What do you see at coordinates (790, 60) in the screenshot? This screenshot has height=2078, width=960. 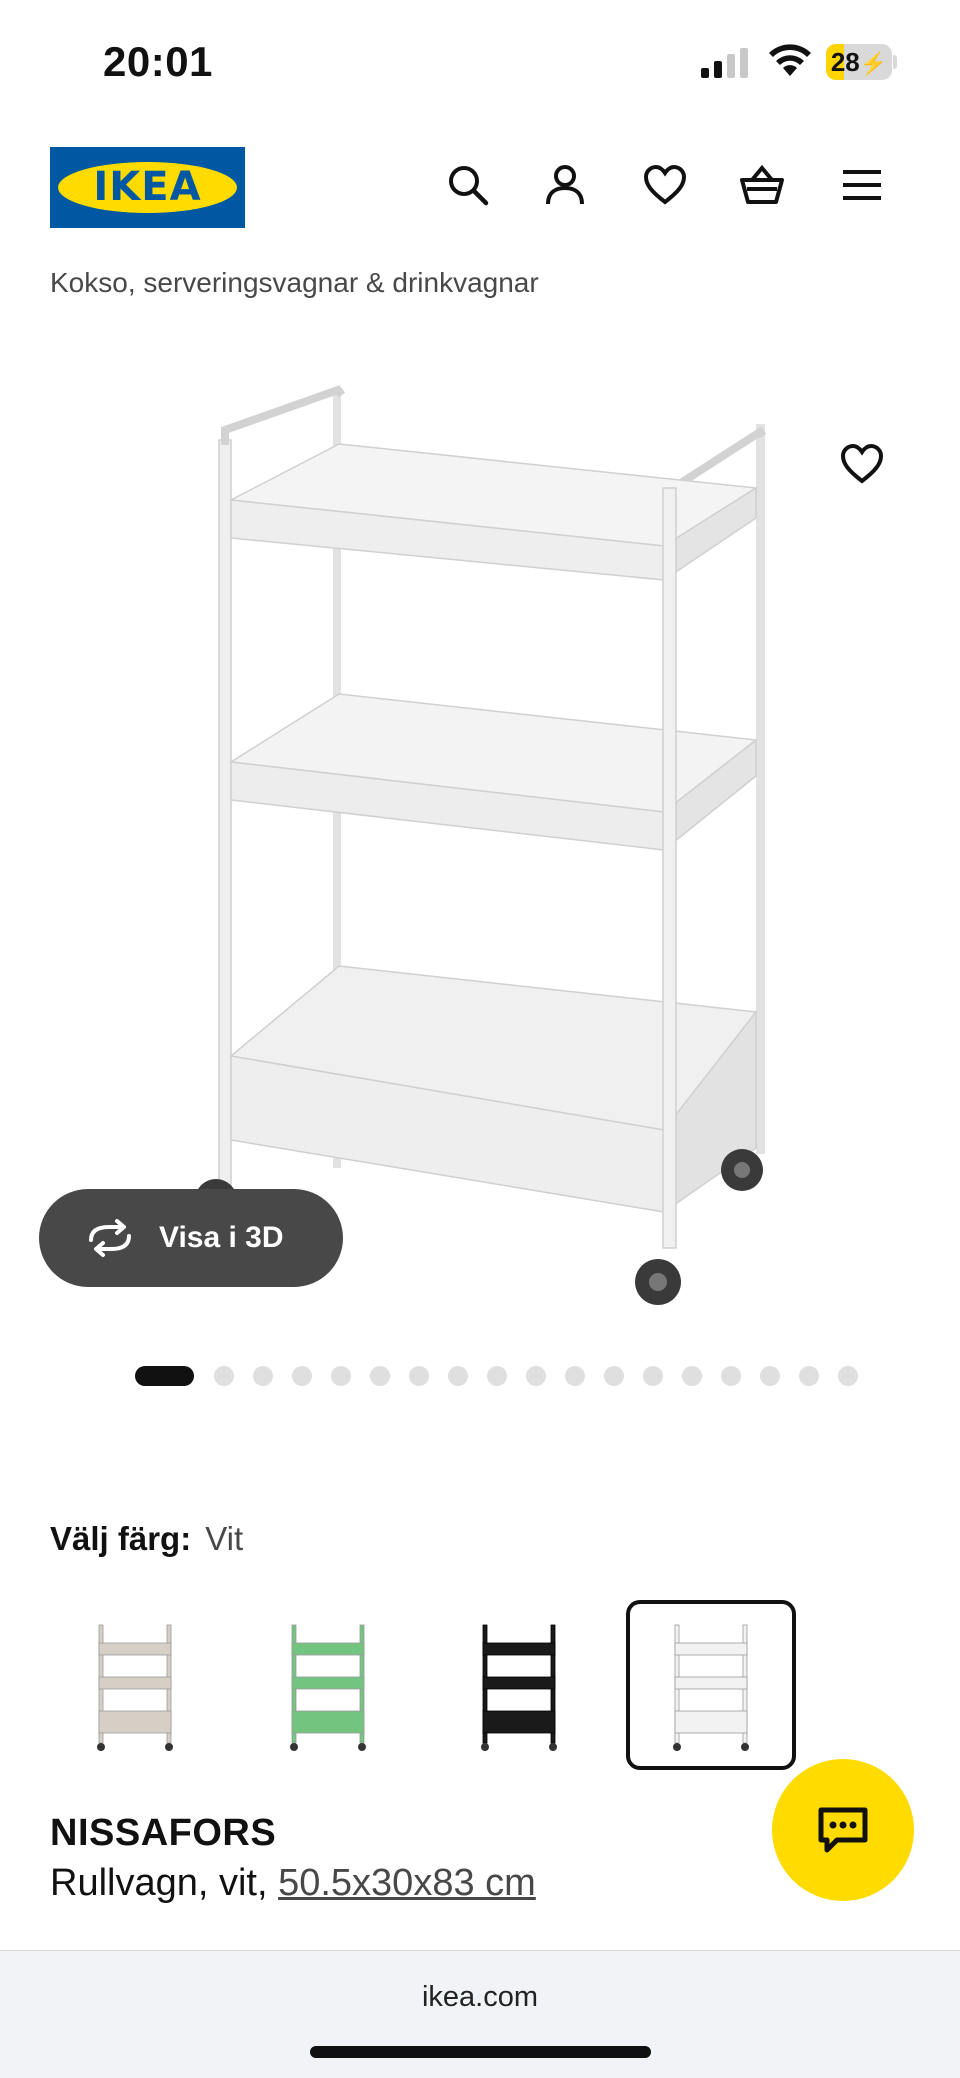 I see `wifi-icon` at bounding box center [790, 60].